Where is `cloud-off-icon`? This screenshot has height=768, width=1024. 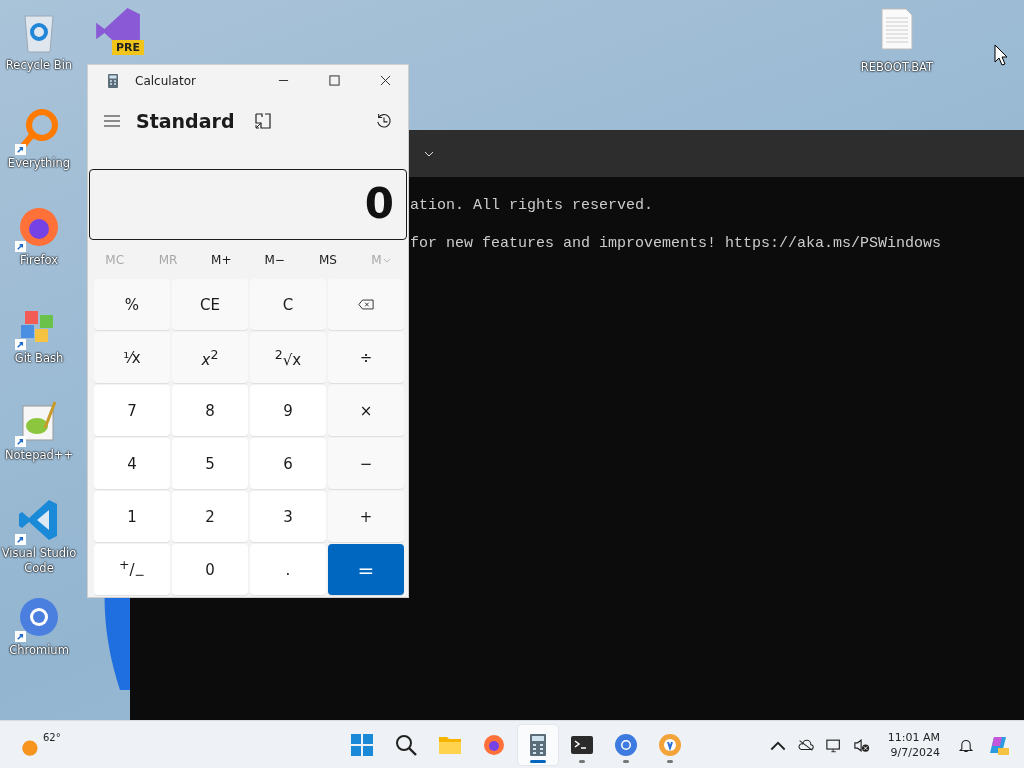
cloud-off-icon is located at coordinates (805, 745).